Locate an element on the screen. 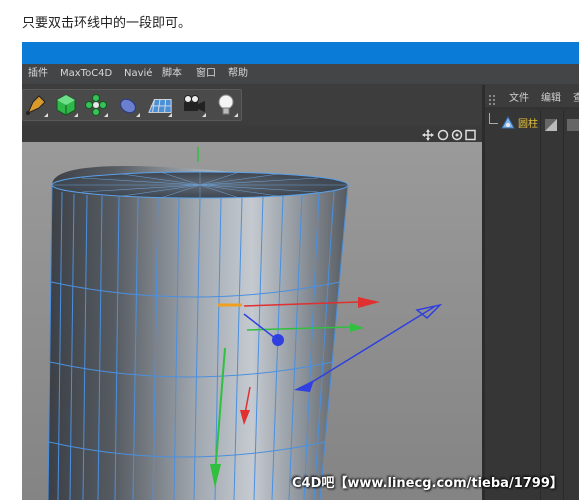  visibility-toggle-icon is located at coordinates (573, 125).